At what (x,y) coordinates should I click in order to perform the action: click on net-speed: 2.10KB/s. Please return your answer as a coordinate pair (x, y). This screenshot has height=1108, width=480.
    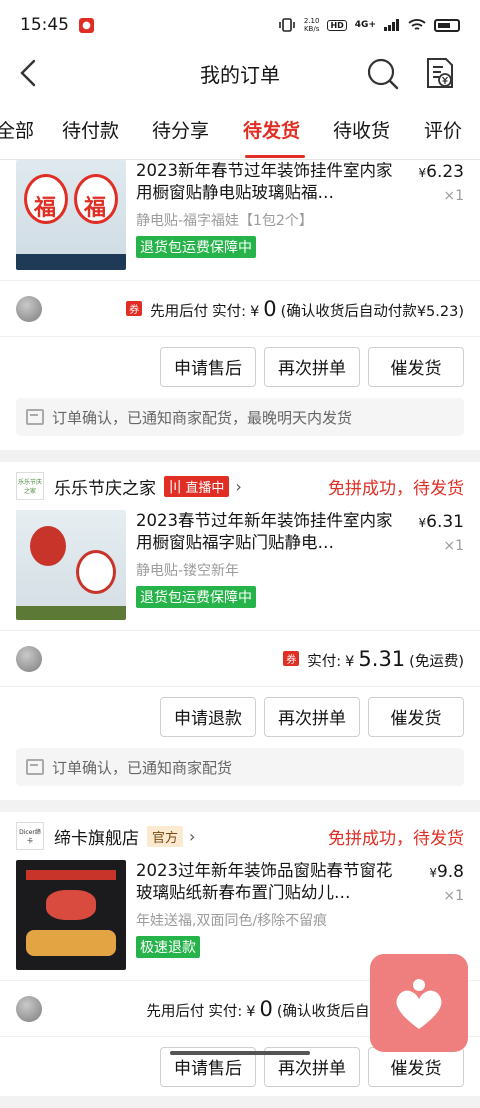
    Looking at the image, I should click on (312, 25).